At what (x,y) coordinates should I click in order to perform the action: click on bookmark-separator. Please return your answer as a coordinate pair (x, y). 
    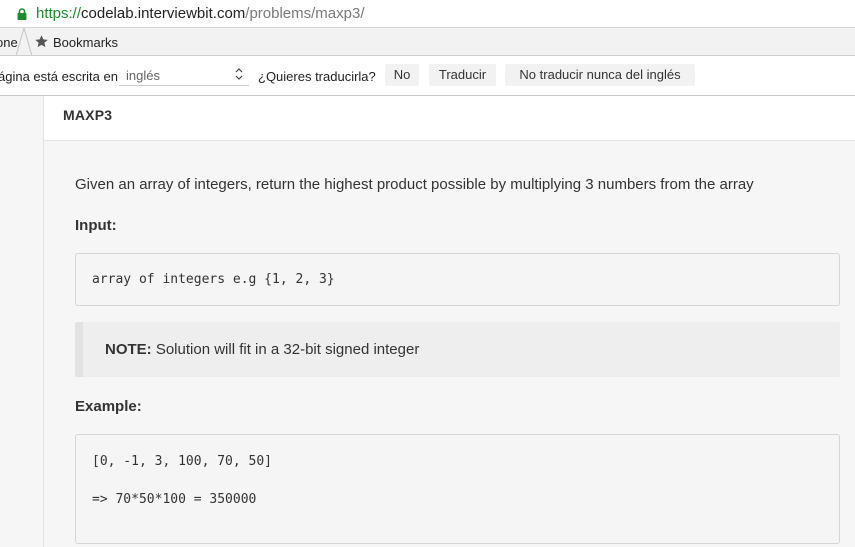
    Looking at the image, I should click on (24, 41).